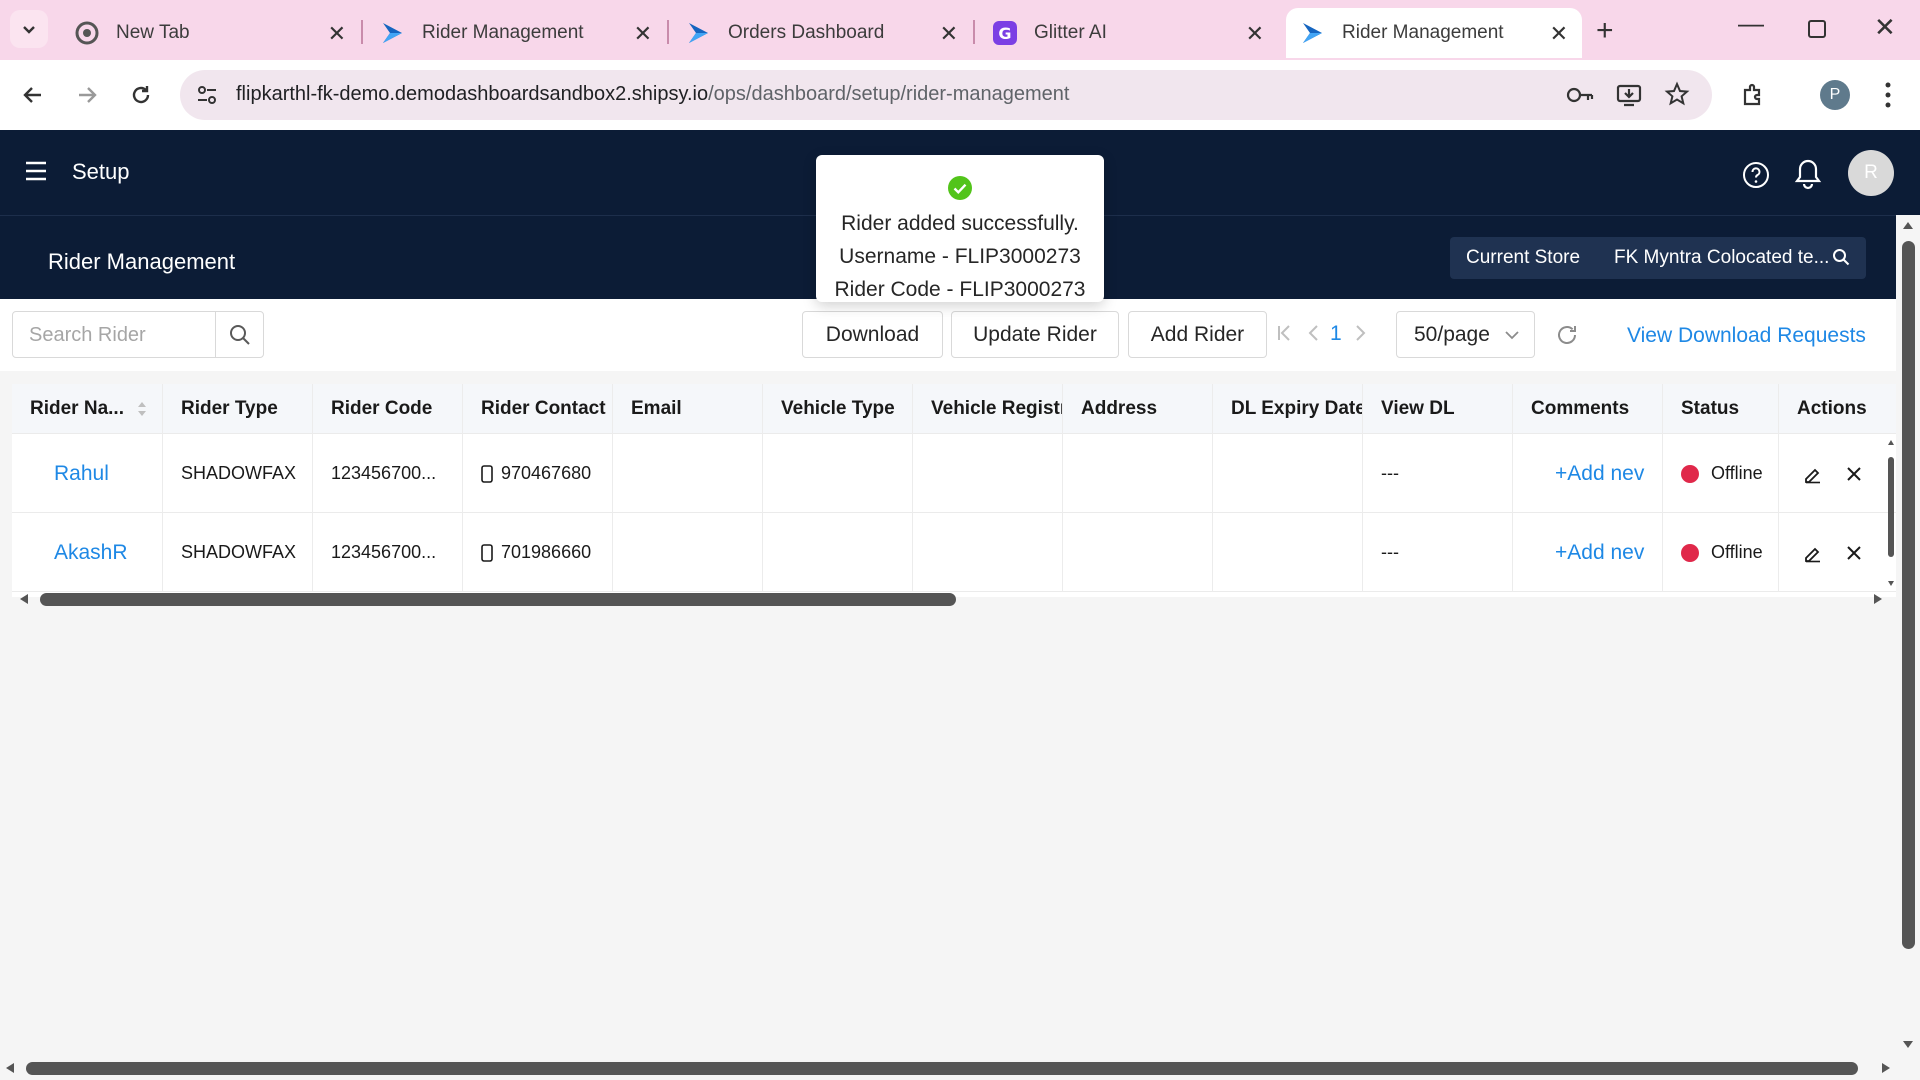  What do you see at coordinates (1128, 33) in the screenshot?
I see `tab-glitter-ai: G Glitter AI ✕` at bounding box center [1128, 33].